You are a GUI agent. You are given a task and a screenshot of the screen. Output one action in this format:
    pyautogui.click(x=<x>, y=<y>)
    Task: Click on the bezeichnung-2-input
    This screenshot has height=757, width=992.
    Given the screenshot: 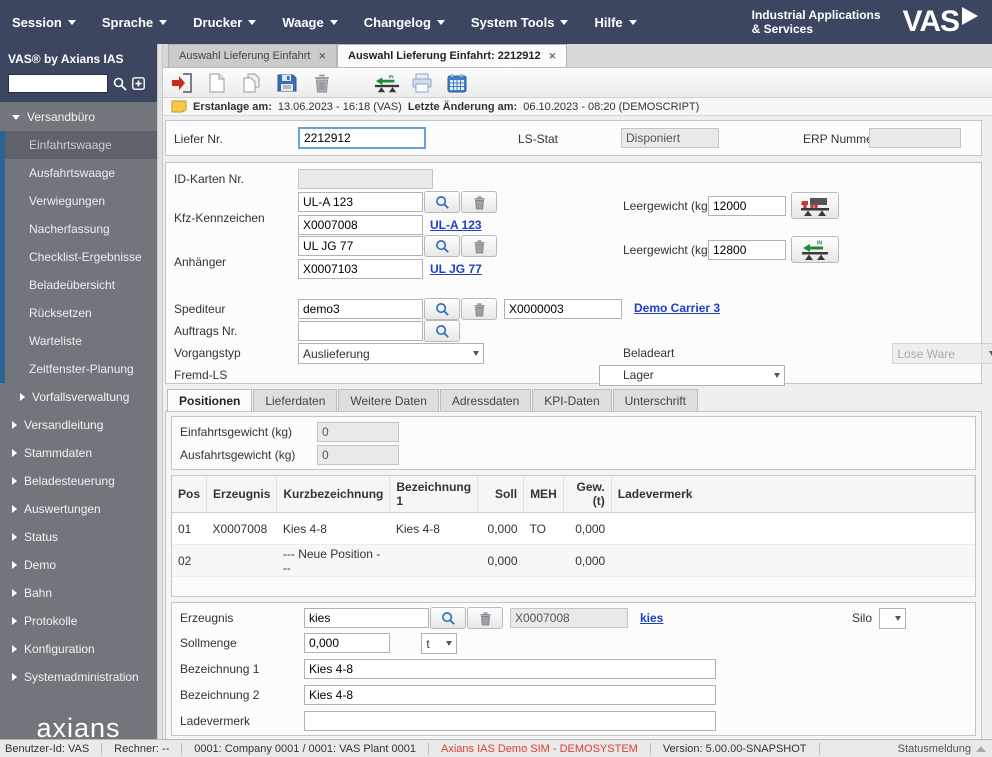 What is the action you would take?
    pyautogui.click(x=510, y=695)
    